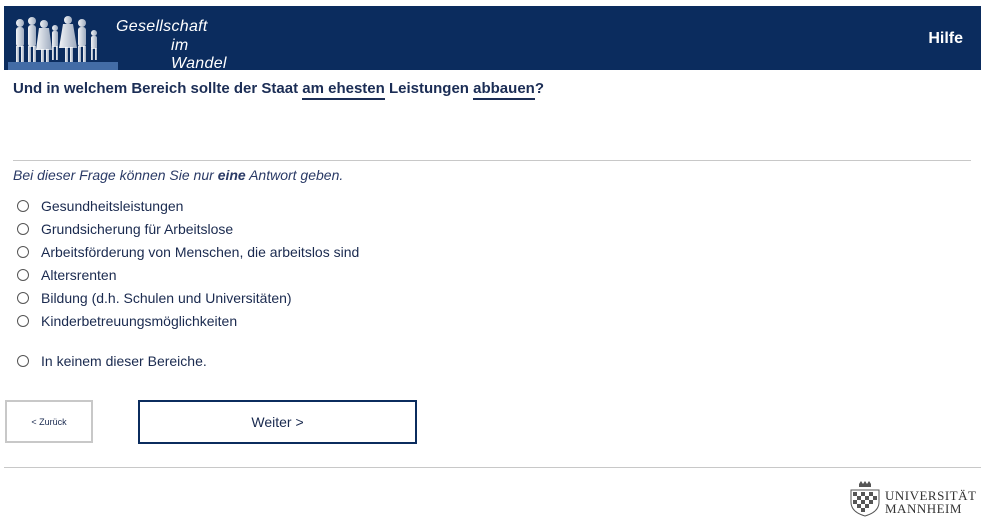 This screenshot has height=529, width=986. I want to click on next-button: Weiter >, so click(277, 422).